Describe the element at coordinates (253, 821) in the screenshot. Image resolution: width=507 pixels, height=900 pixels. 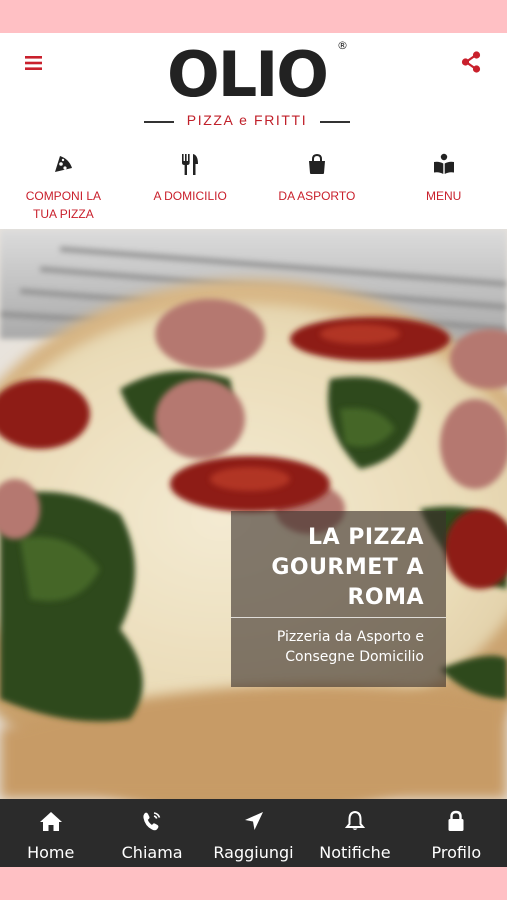
I see `location-arrow-icon` at that location.